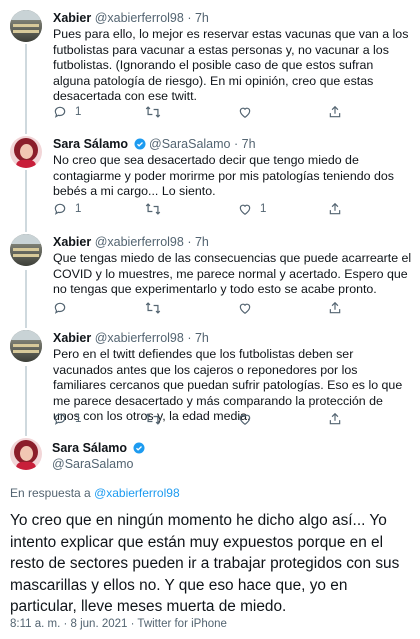  Describe the element at coordinates (252, 209) in the screenshot. I see `like-button: 1` at that location.